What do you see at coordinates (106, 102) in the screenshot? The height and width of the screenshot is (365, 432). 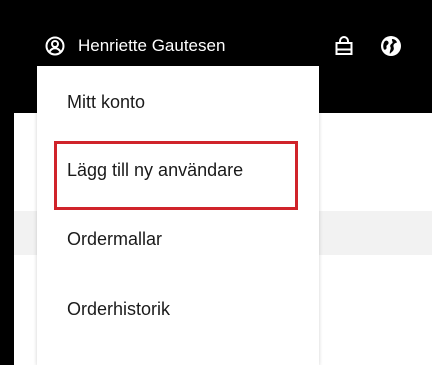 I see `menu-item-mitt-konto: Mitt konto` at bounding box center [106, 102].